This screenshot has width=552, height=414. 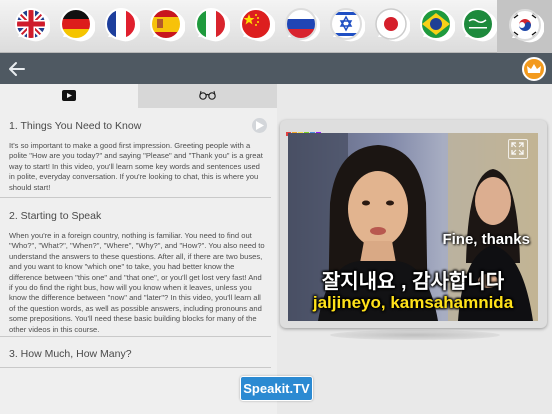 I want to click on glasses-icon, so click(x=207, y=95).